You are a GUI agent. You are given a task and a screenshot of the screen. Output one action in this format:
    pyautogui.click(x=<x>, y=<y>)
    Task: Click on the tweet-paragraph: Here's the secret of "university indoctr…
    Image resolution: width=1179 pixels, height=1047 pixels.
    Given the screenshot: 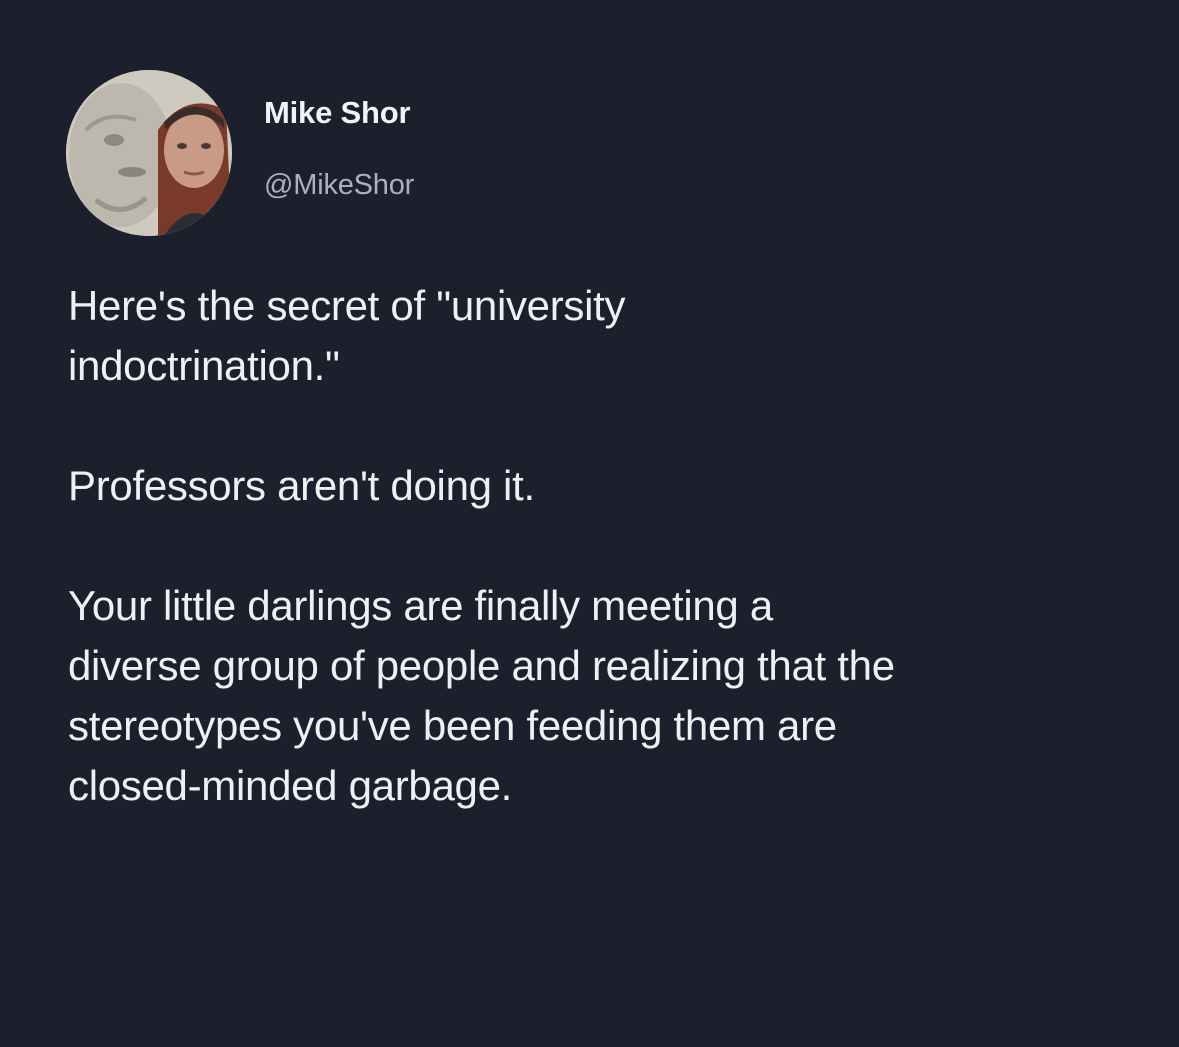 What is the action you would take?
    pyautogui.click(x=347, y=335)
    